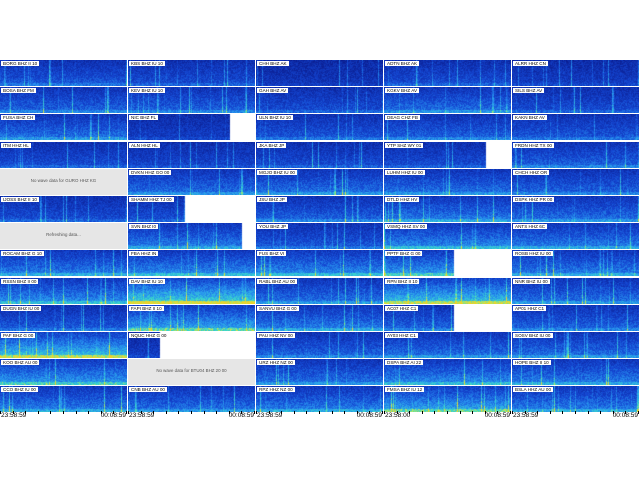  What do you see at coordinates (19, 389) in the screenshot?
I see `station-label: CCO BHZ IU 00` at bounding box center [19, 389].